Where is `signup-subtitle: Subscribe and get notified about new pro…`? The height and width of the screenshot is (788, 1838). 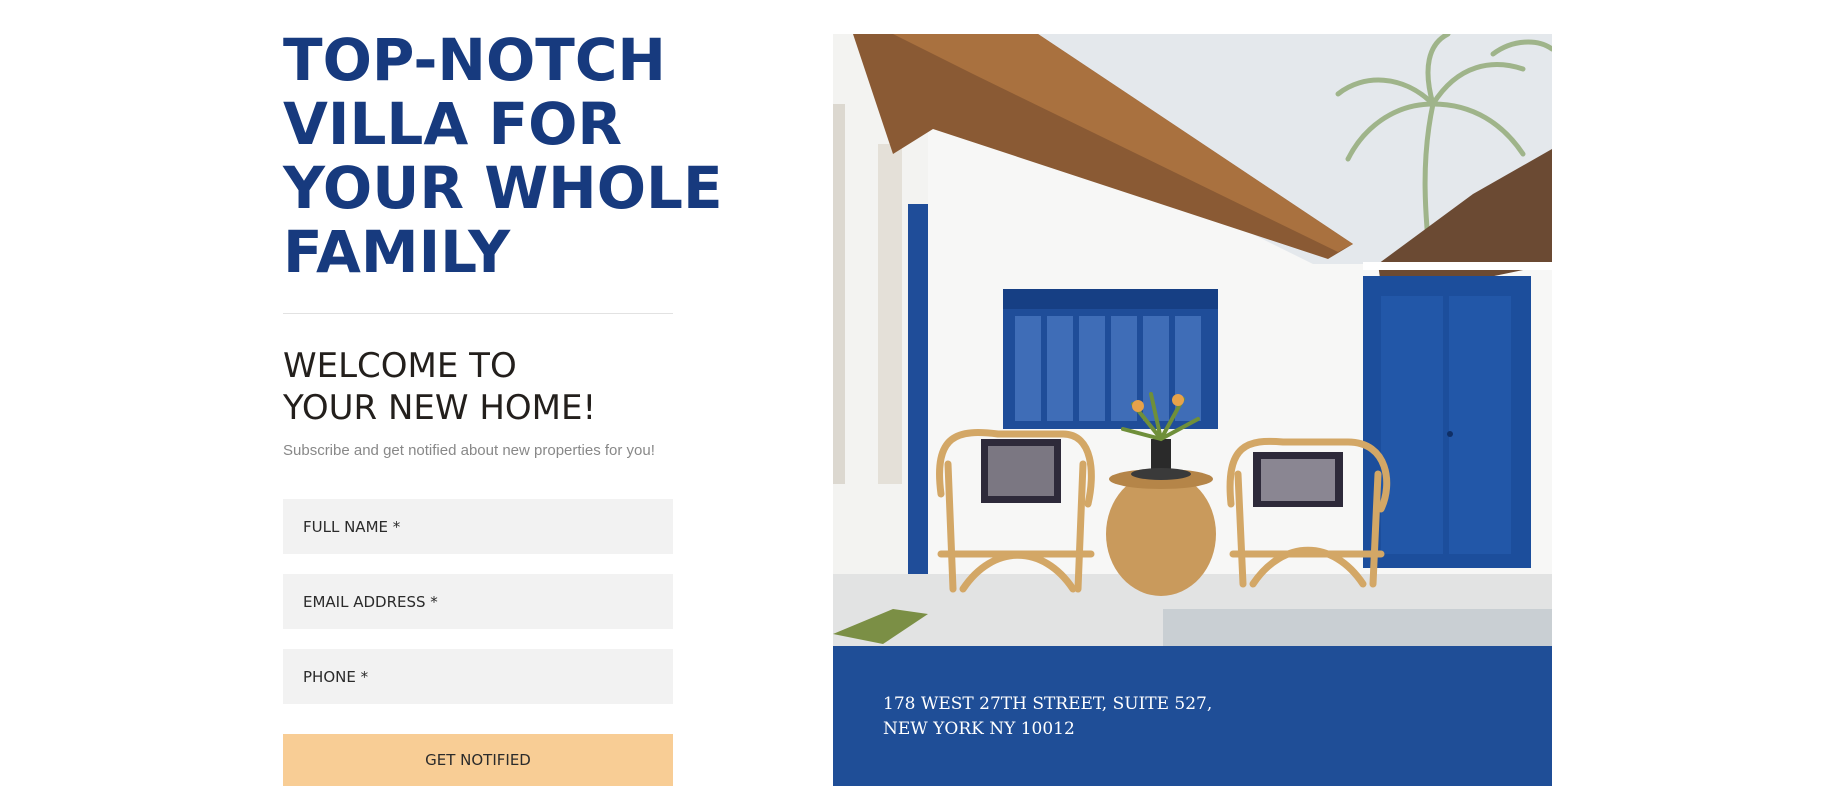
signup-subtitle: Subscribe and get notified about new pro… is located at coordinates (469, 450).